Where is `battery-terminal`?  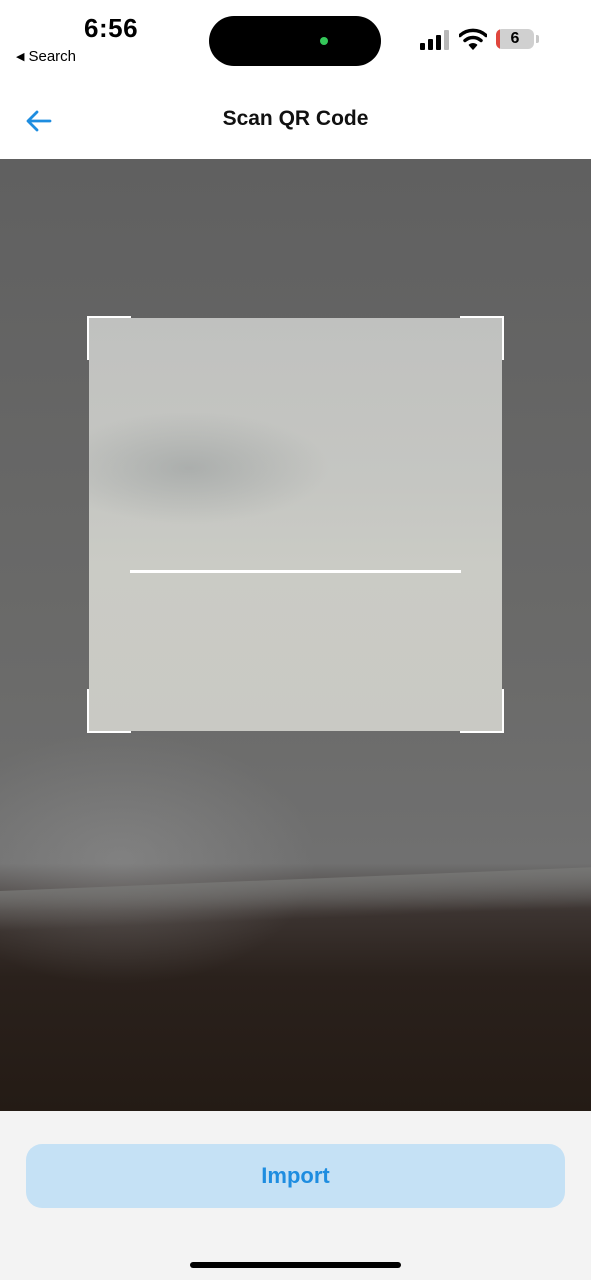
battery-terminal is located at coordinates (537, 39).